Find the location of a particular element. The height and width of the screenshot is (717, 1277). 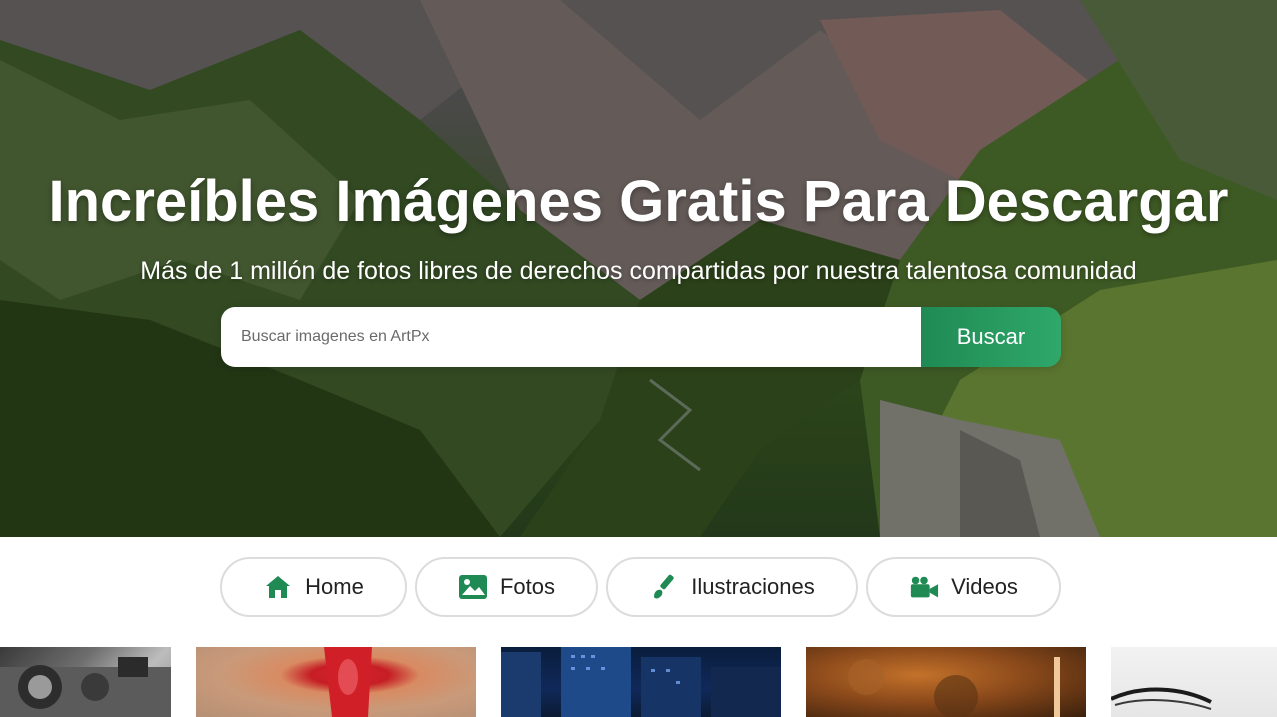

category-nav: Home Fotos Ilustraciones Videos is located at coordinates (638, 587).